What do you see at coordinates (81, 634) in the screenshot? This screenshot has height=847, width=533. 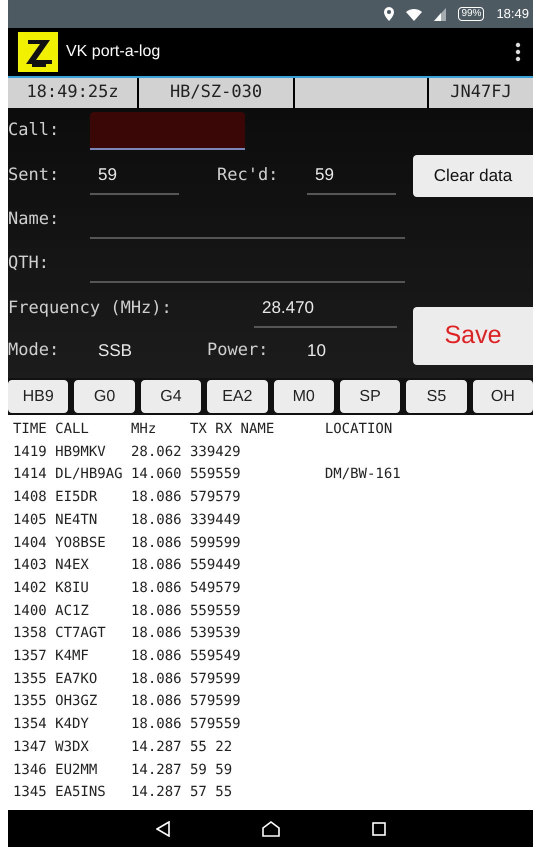 I see `call-cell-text: CT7AGT` at bounding box center [81, 634].